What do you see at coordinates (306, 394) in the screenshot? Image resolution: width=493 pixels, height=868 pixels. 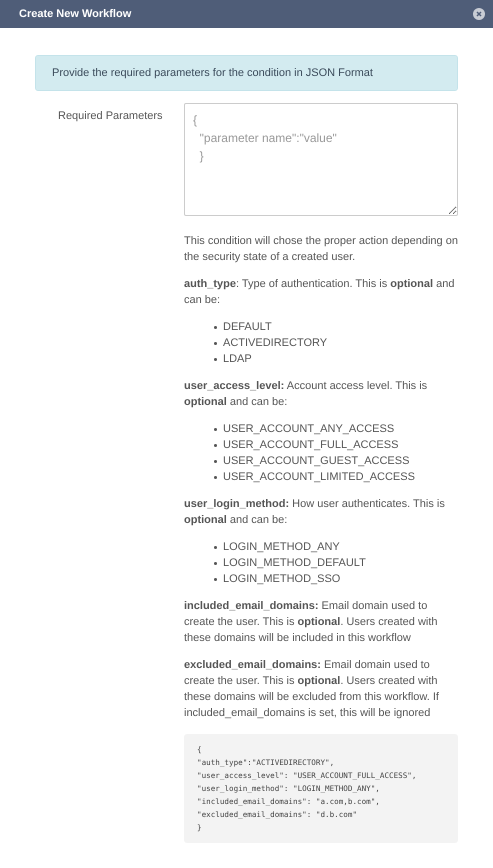 I see `help-paragraph: user_access_level: Account access level. This is optional and can be:` at bounding box center [306, 394].